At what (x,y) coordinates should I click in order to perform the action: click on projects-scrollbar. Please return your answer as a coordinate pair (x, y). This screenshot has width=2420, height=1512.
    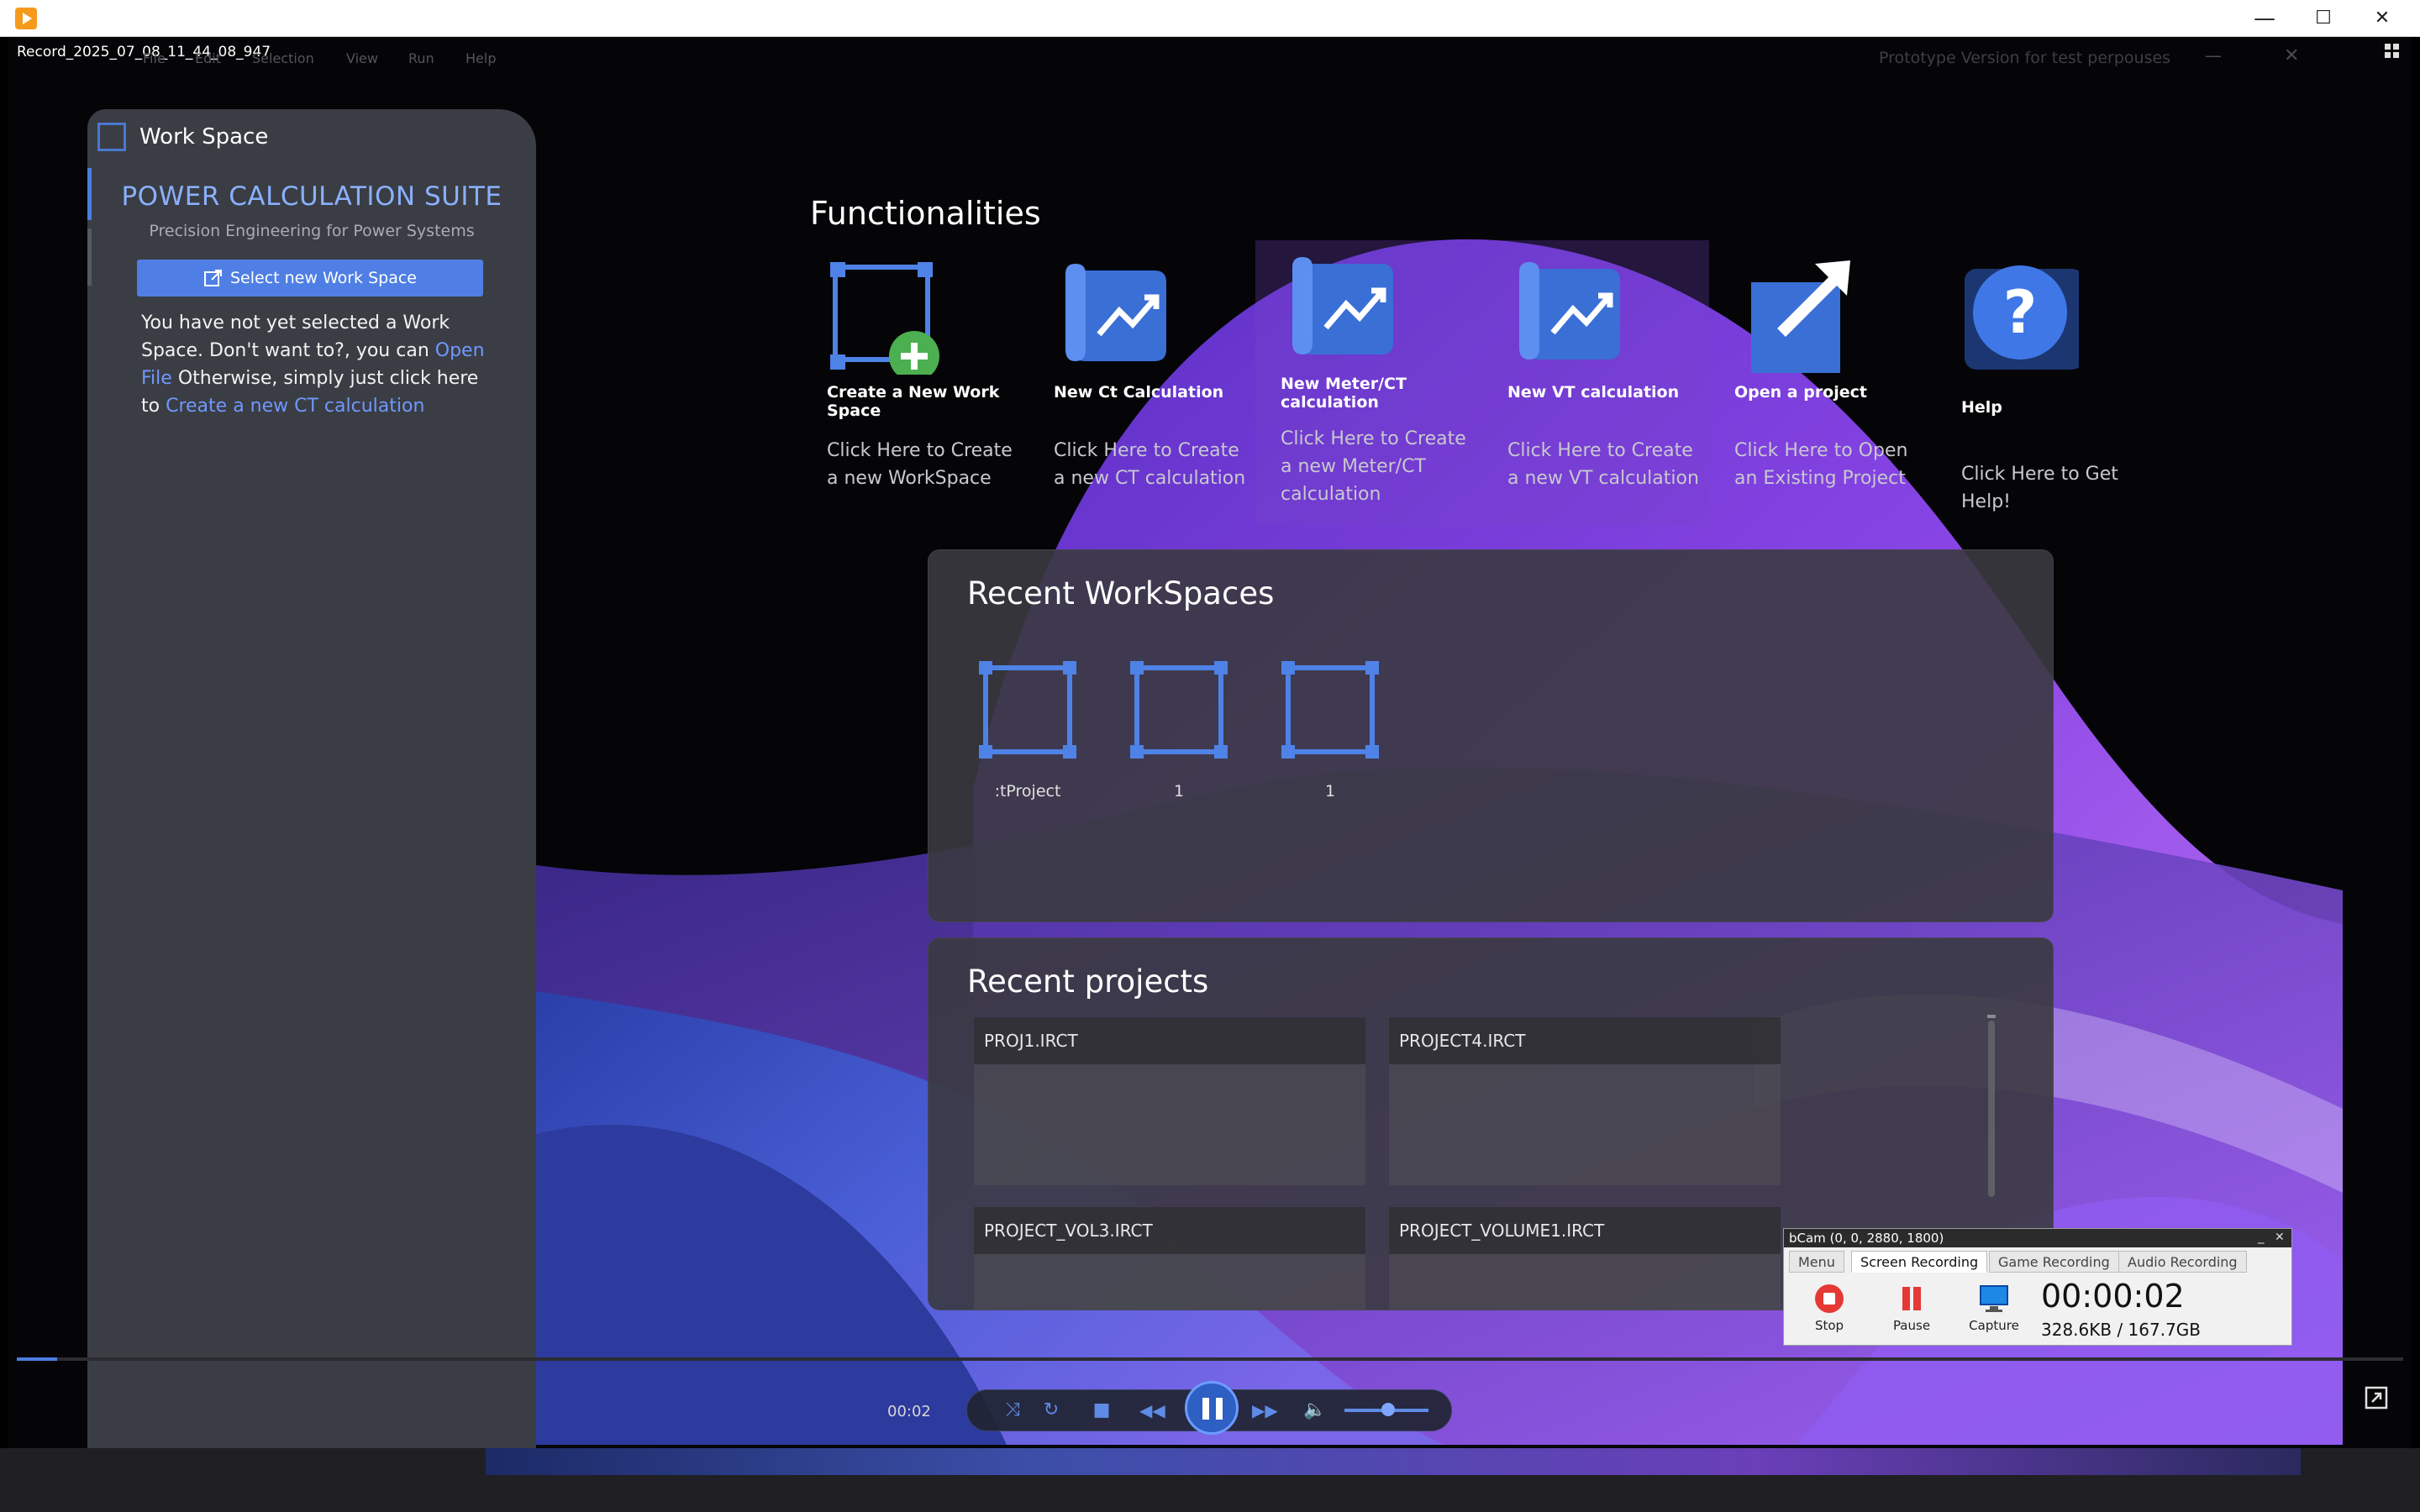
    Looking at the image, I should click on (1991, 1109).